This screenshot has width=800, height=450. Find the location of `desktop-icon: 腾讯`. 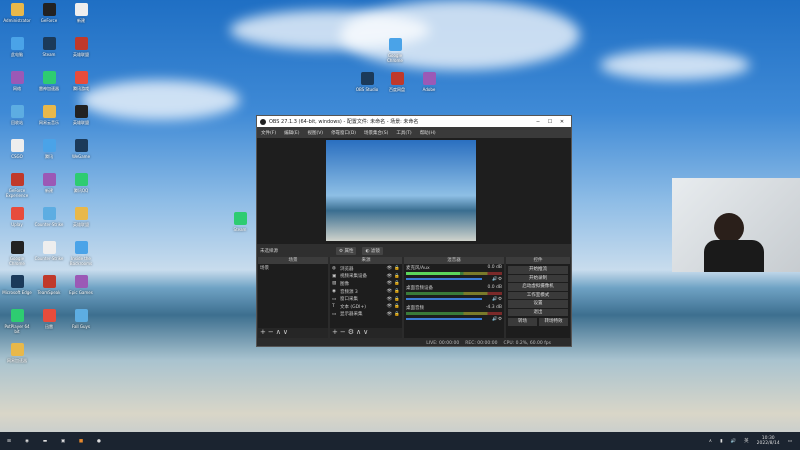

desktop-icon: 腾讯 is located at coordinates (49, 149).